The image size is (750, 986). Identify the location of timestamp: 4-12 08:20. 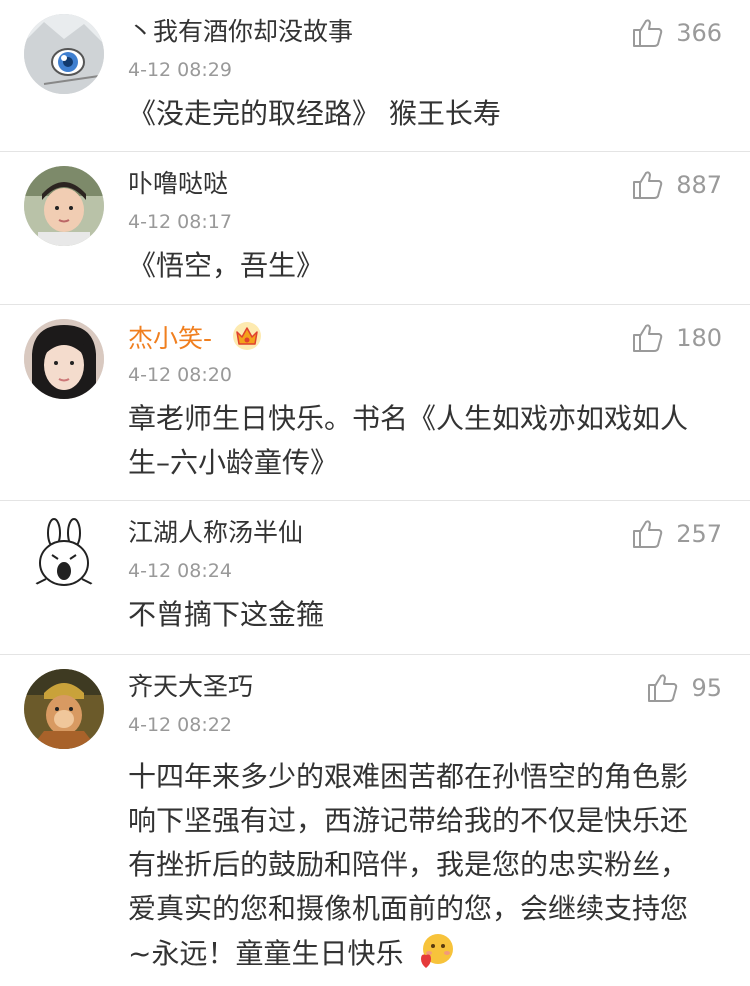
(180, 375).